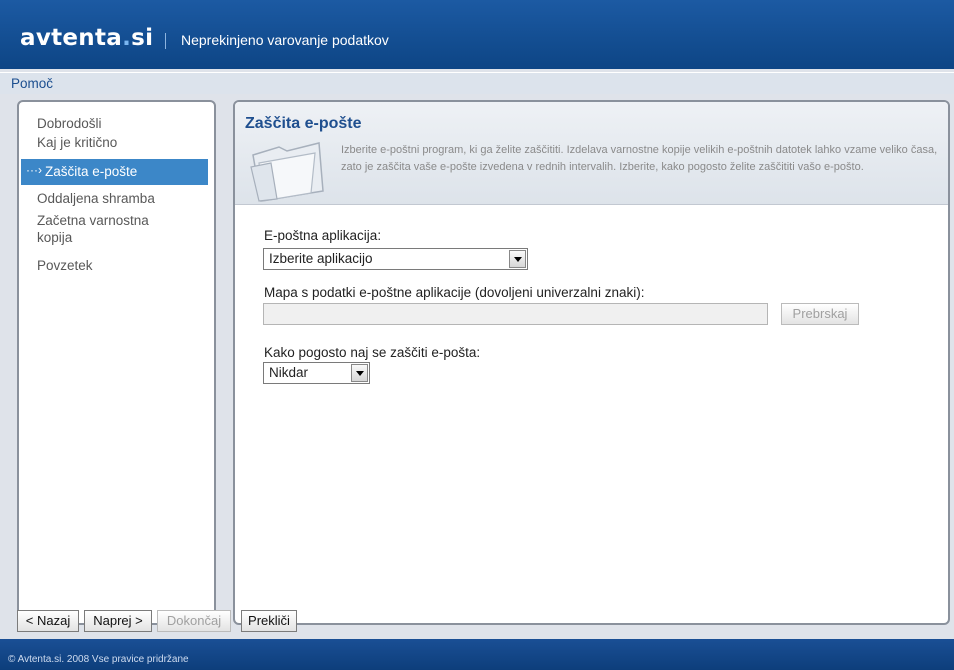 This screenshot has width=954, height=670. I want to click on email-app-label: E-poštna aplikacija:, so click(323, 235).